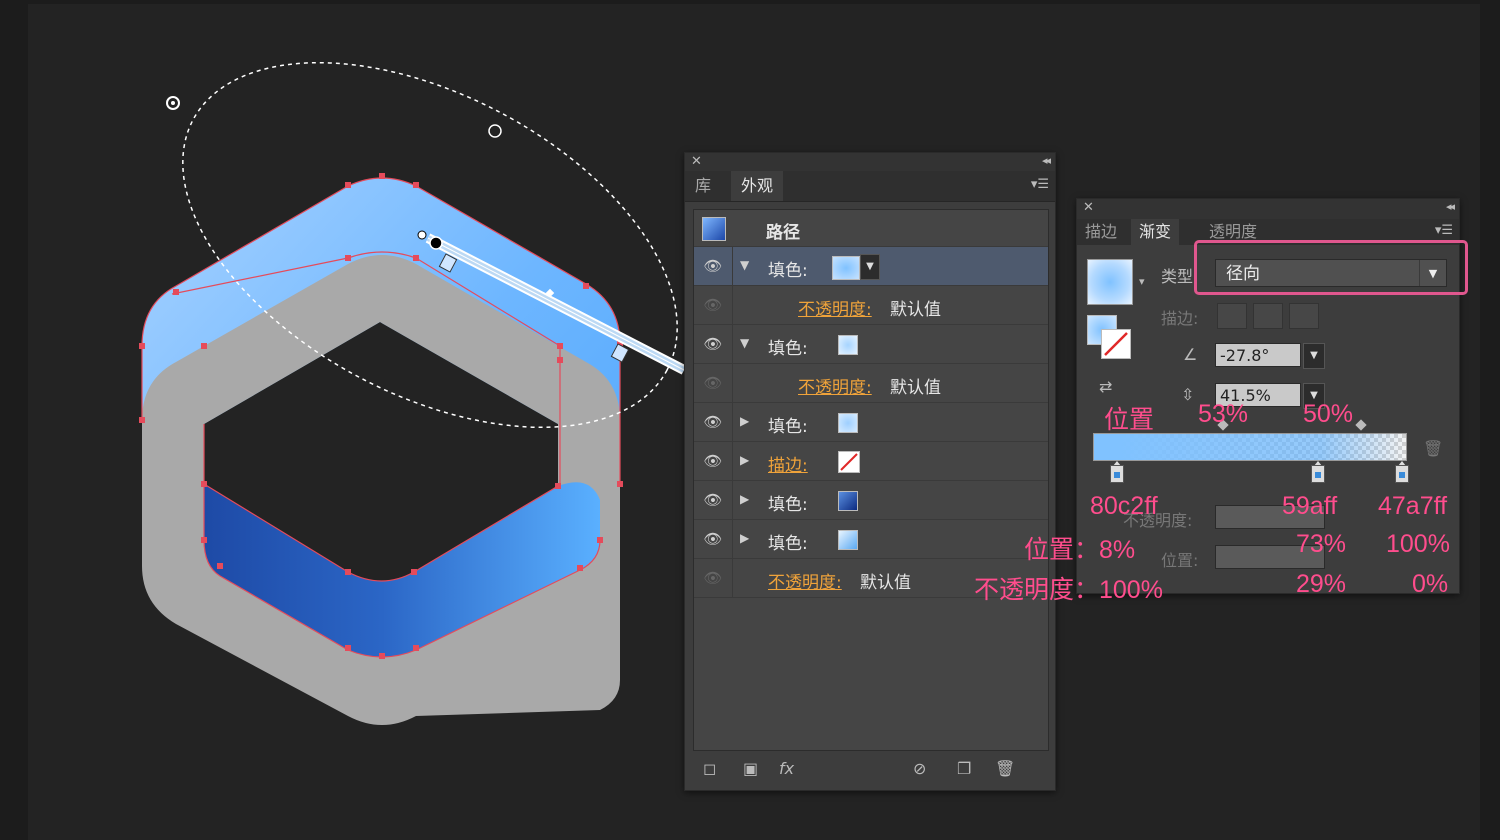 This screenshot has height=840, width=1500. Describe the element at coordinates (714, 229) in the screenshot. I see `path-thumbnail` at that location.